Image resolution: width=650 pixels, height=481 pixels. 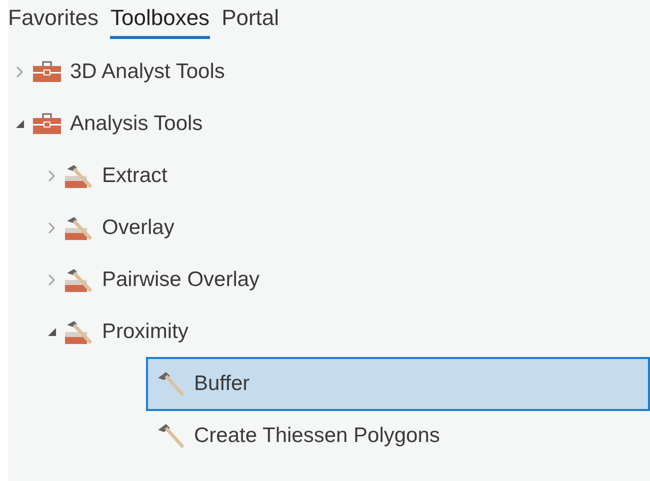 I want to click on tab: Portal, so click(x=251, y=22).